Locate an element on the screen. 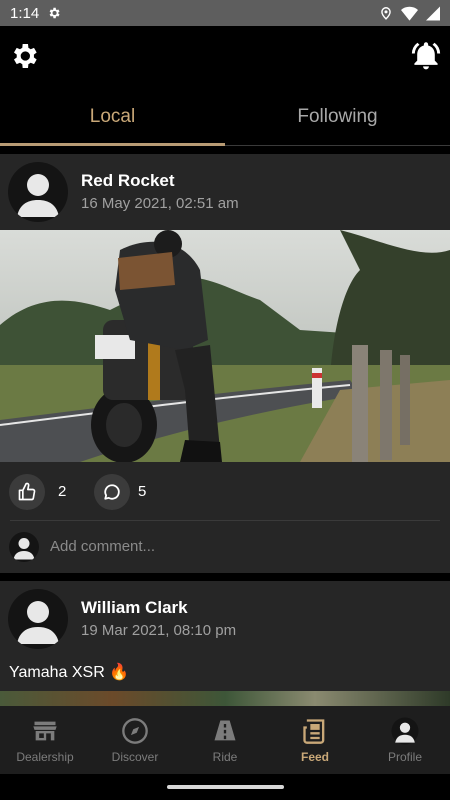 The image size is (450, 800). nav-ride: Ride is located at coordinates (225, 740).